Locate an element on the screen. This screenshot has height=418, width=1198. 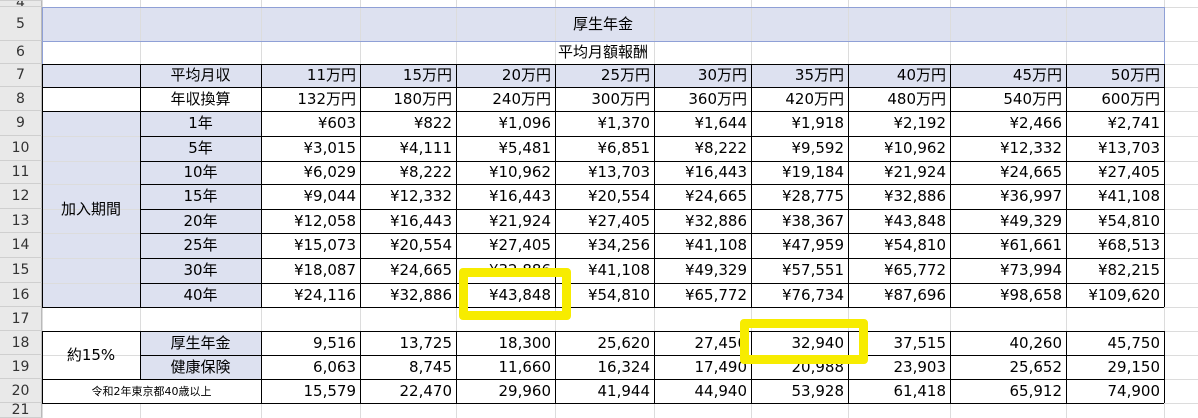
row-header-18: 18 is located at coordinates (21, 343).